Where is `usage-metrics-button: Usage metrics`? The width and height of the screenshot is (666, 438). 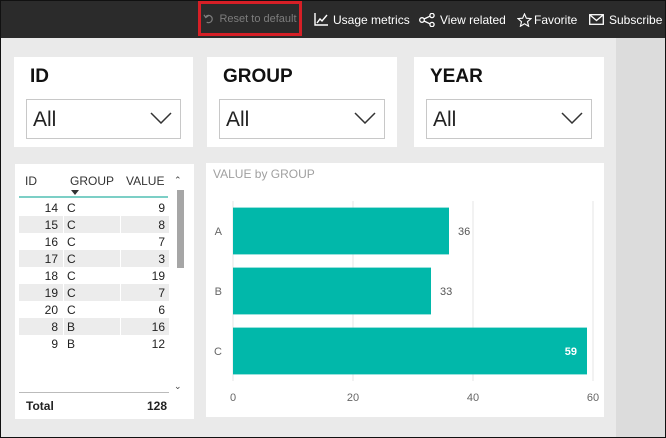 usage-metrics-button: Usage metrics is located at coordinates (362, 19).